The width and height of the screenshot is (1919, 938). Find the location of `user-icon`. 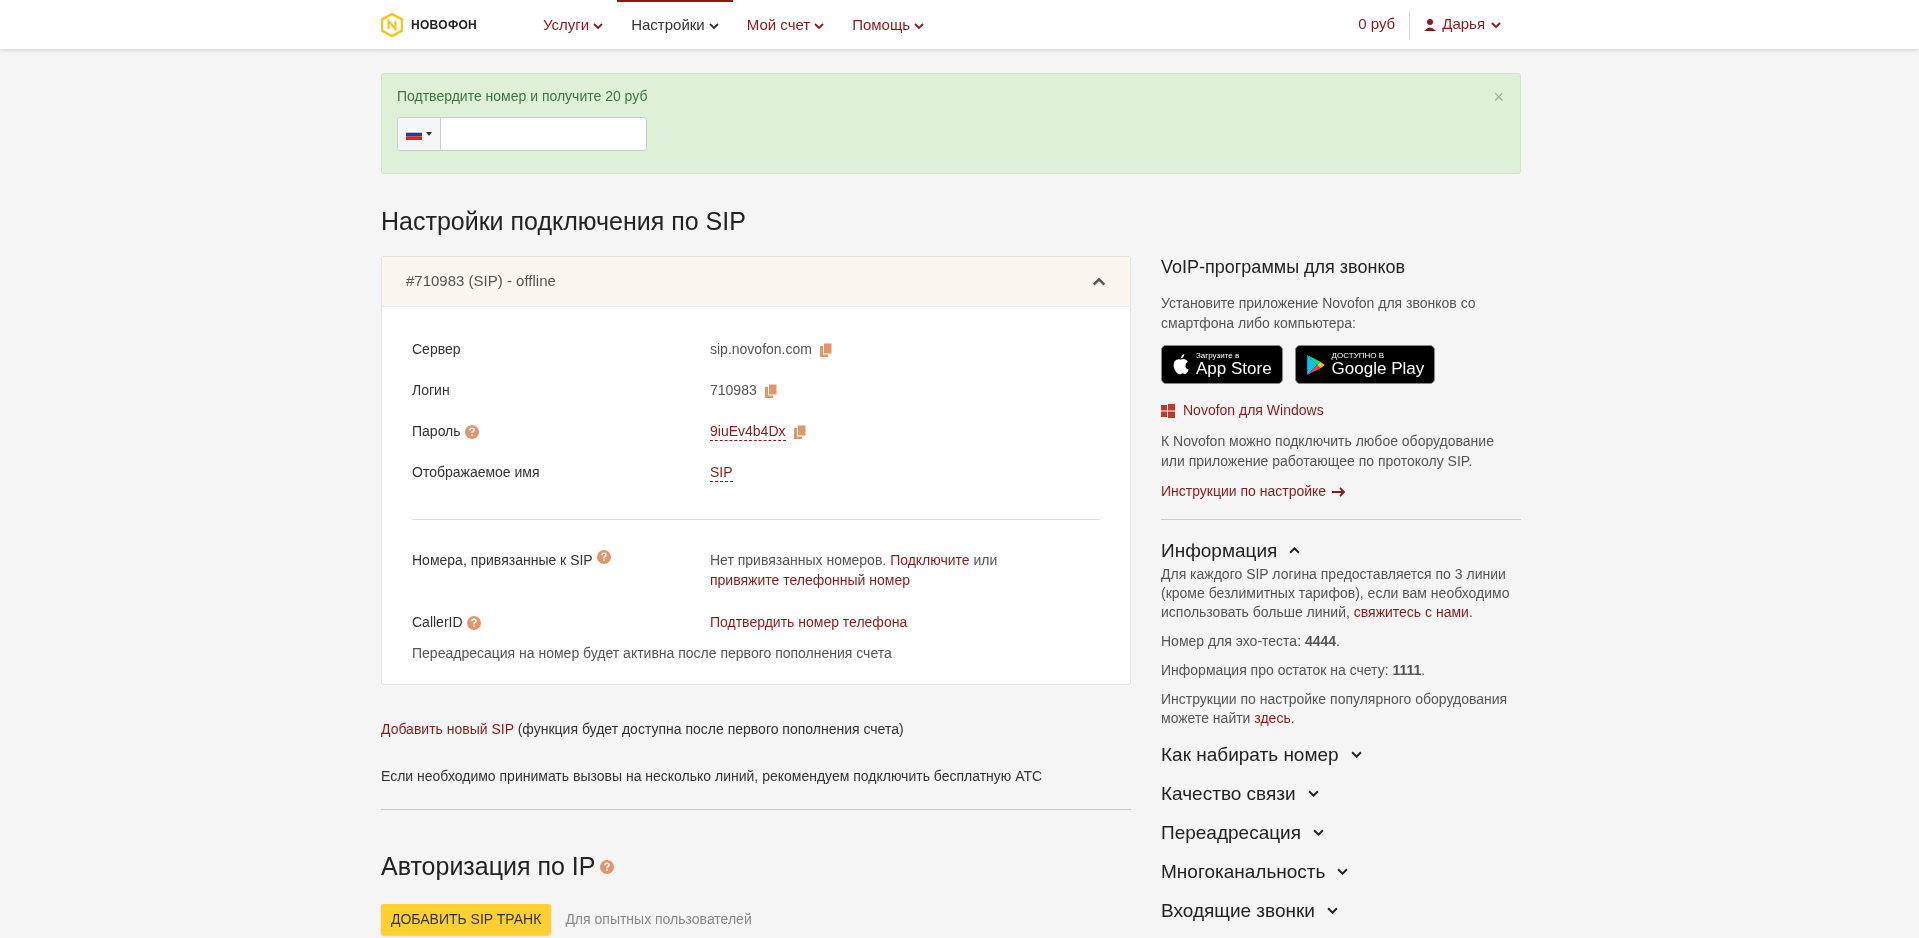

user-icon is located at coordinates (1430, 24).